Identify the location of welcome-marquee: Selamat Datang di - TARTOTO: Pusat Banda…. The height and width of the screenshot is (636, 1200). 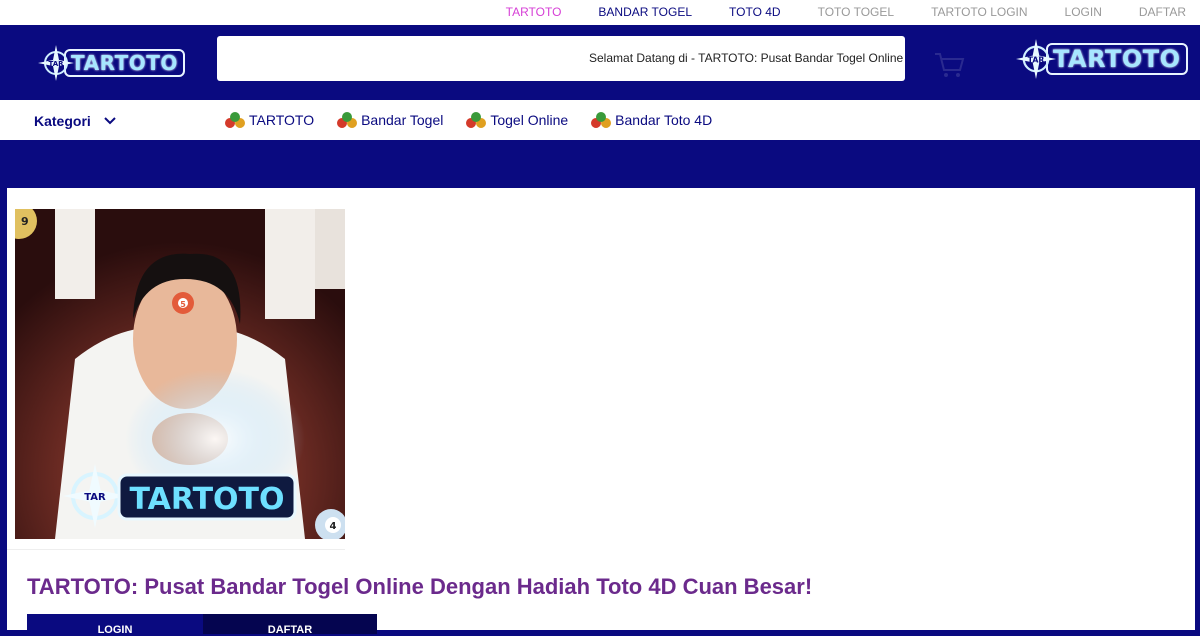
(747, 58).